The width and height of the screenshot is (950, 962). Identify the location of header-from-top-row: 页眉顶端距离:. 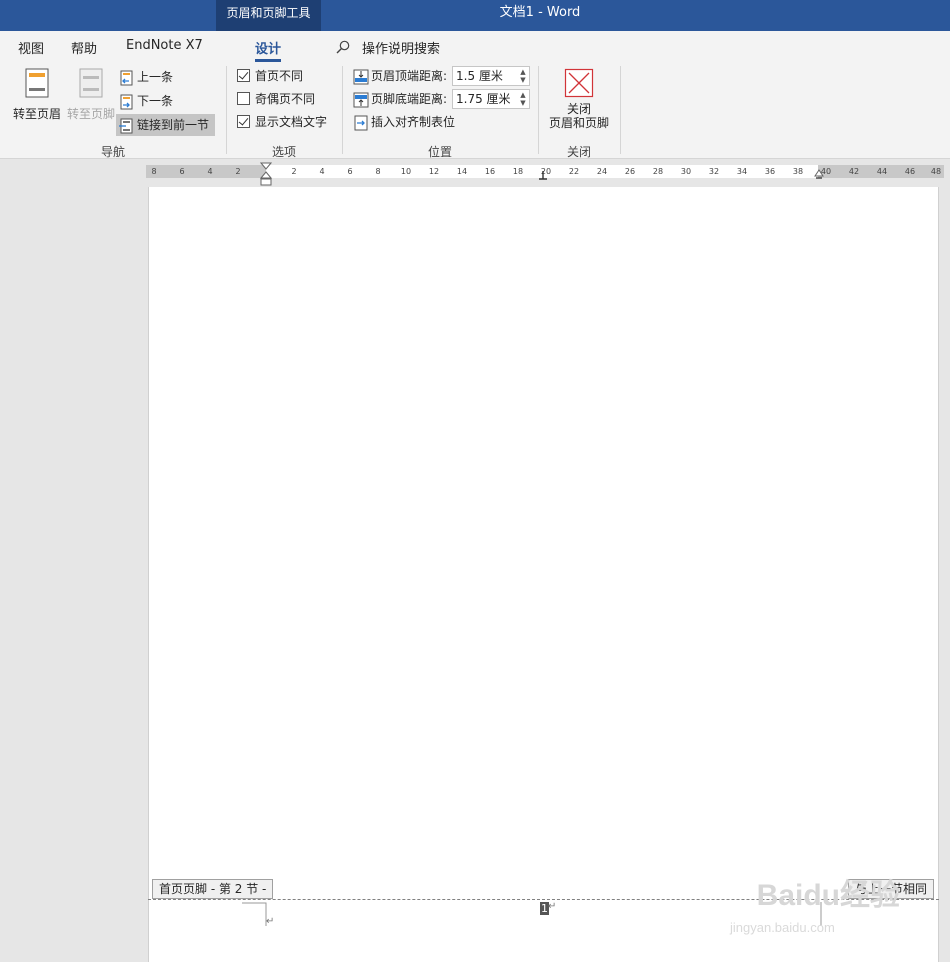
(400, 76).